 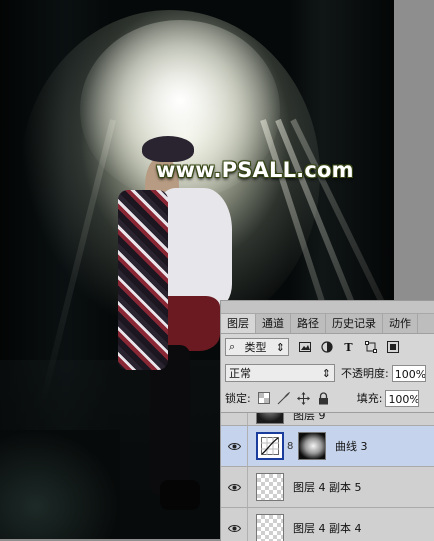 What do you see at coordinates (351, 446) in the screenshot?
I see `layer-name: 曲线 3` at bounding box center [351, 446].